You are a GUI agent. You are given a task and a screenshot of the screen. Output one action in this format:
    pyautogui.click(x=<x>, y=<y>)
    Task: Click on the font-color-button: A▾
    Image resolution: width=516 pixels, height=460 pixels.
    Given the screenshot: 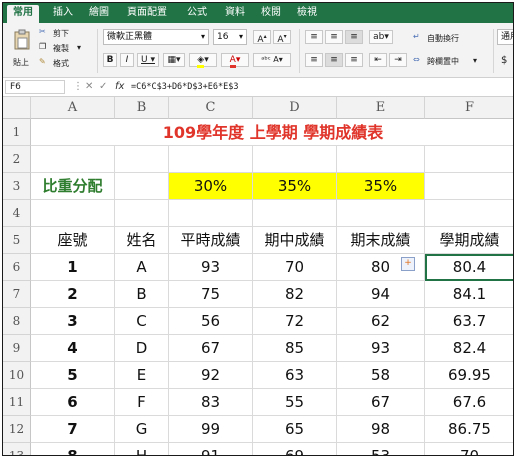 What is the action you would take?
    pyautogui.click(x=235, y=60)
    